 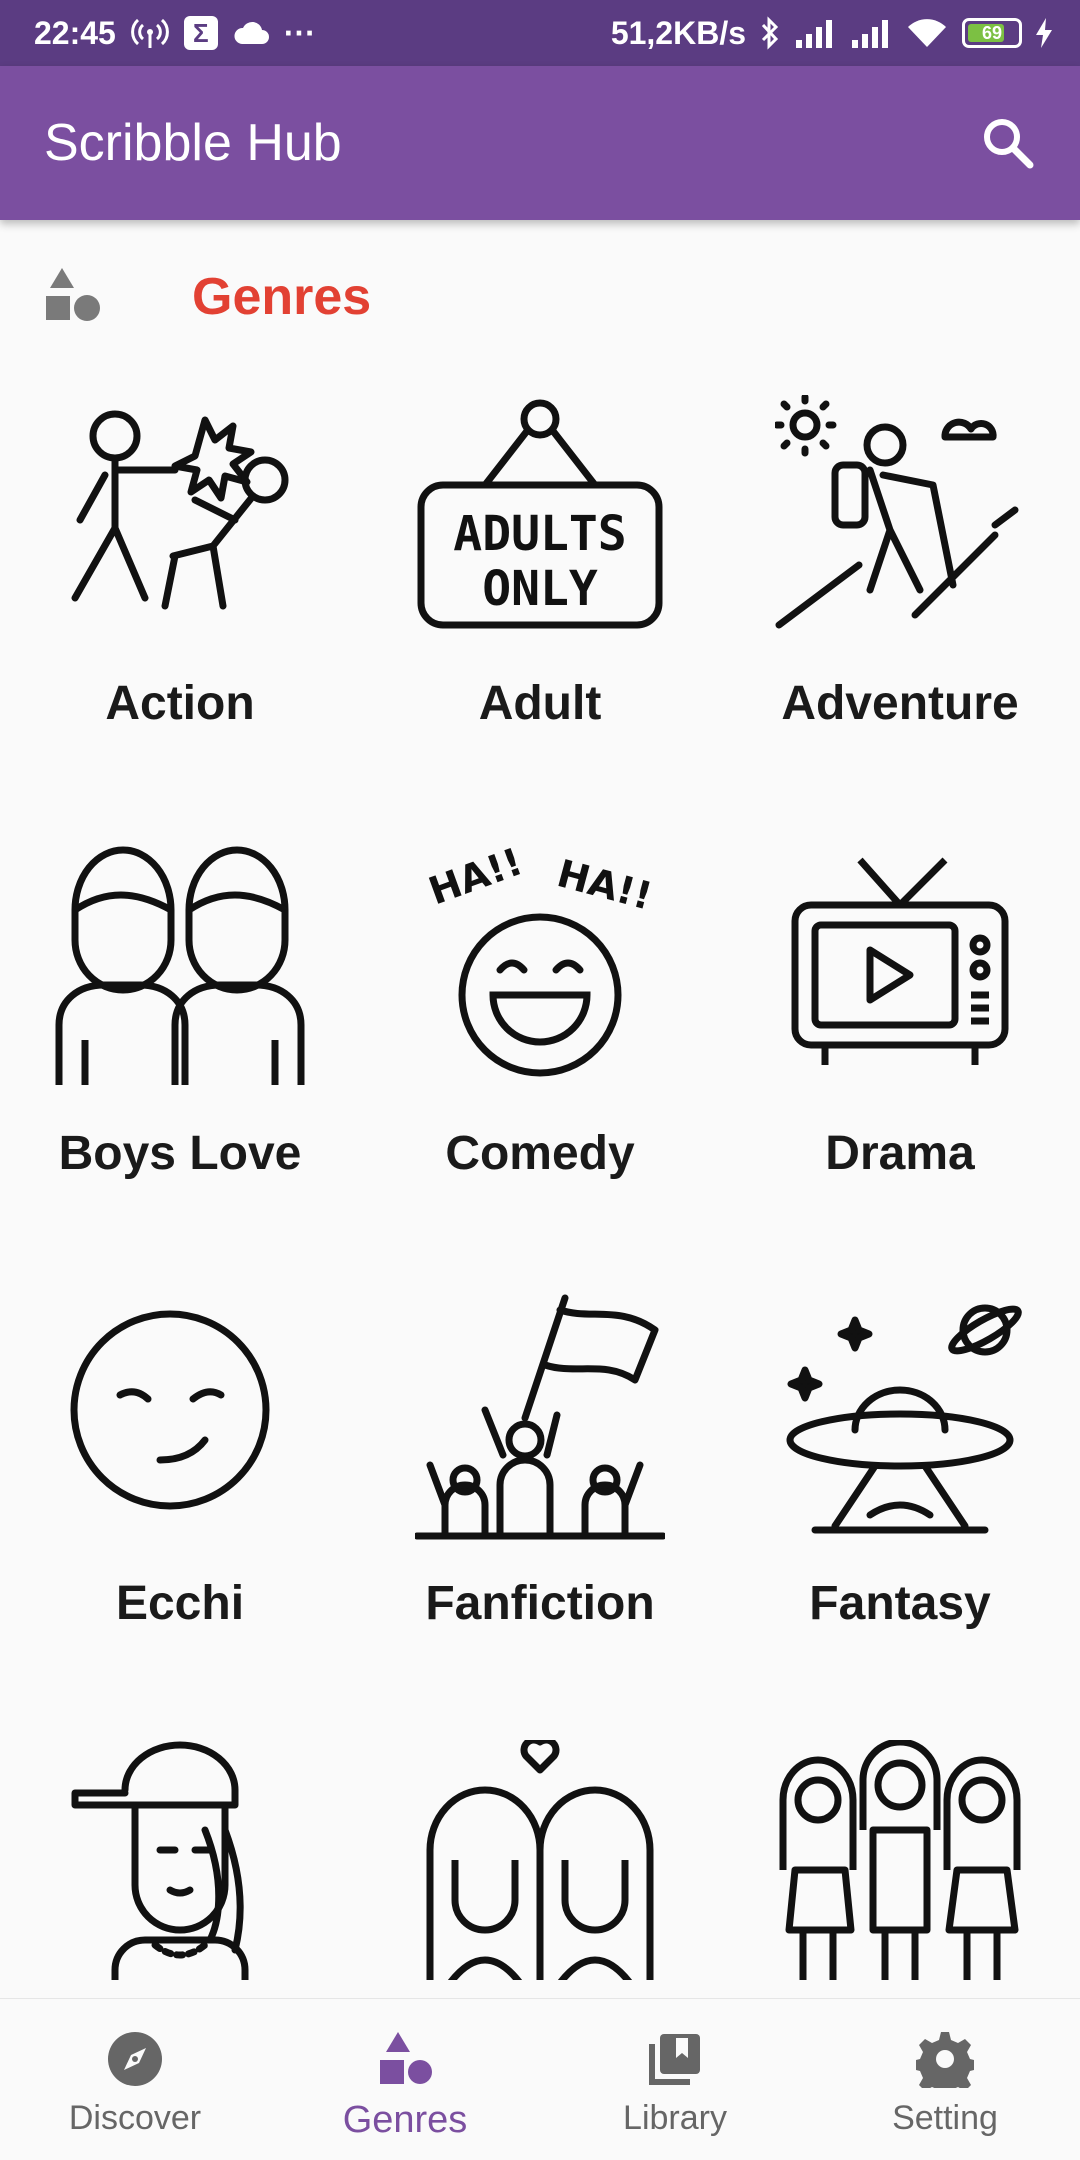 What do you see at coordinates (180, 1415) in the screenshot?
I see `smirk-face-icon` at bounding box center [180, 1415].